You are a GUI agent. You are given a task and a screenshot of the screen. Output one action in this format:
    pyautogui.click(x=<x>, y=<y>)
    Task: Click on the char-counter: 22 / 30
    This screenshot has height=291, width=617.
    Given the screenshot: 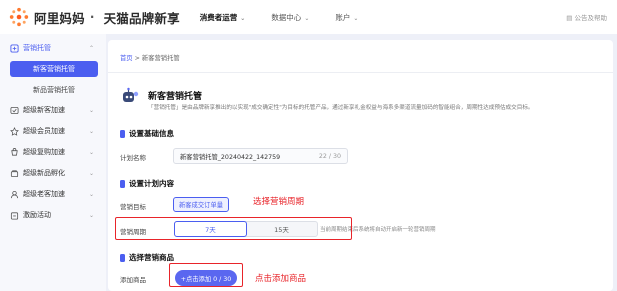 What is the action you would take?
    pyautogui.click(x=329, y=156)
    